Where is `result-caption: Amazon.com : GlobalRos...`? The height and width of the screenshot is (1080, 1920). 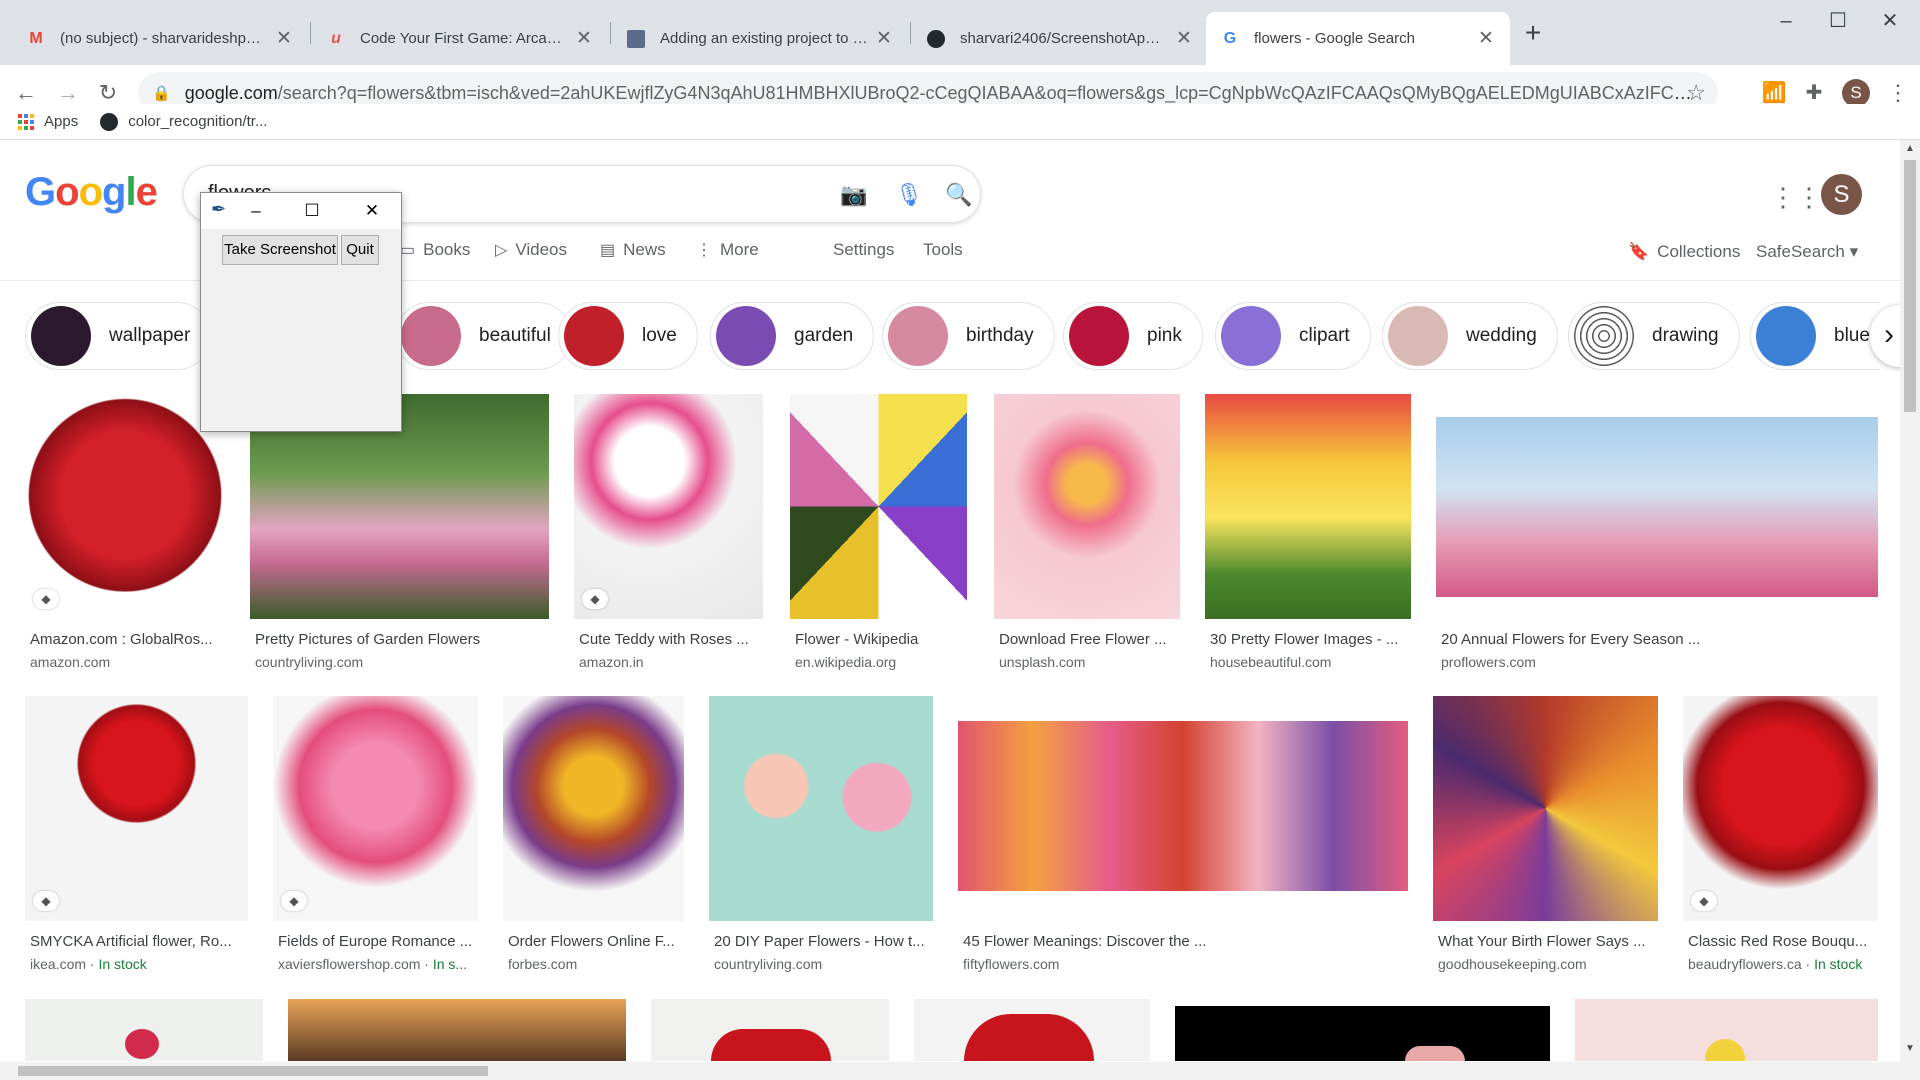 result-caption: Amazon.com : GlobalRos... is located at coordinates (127, 639).